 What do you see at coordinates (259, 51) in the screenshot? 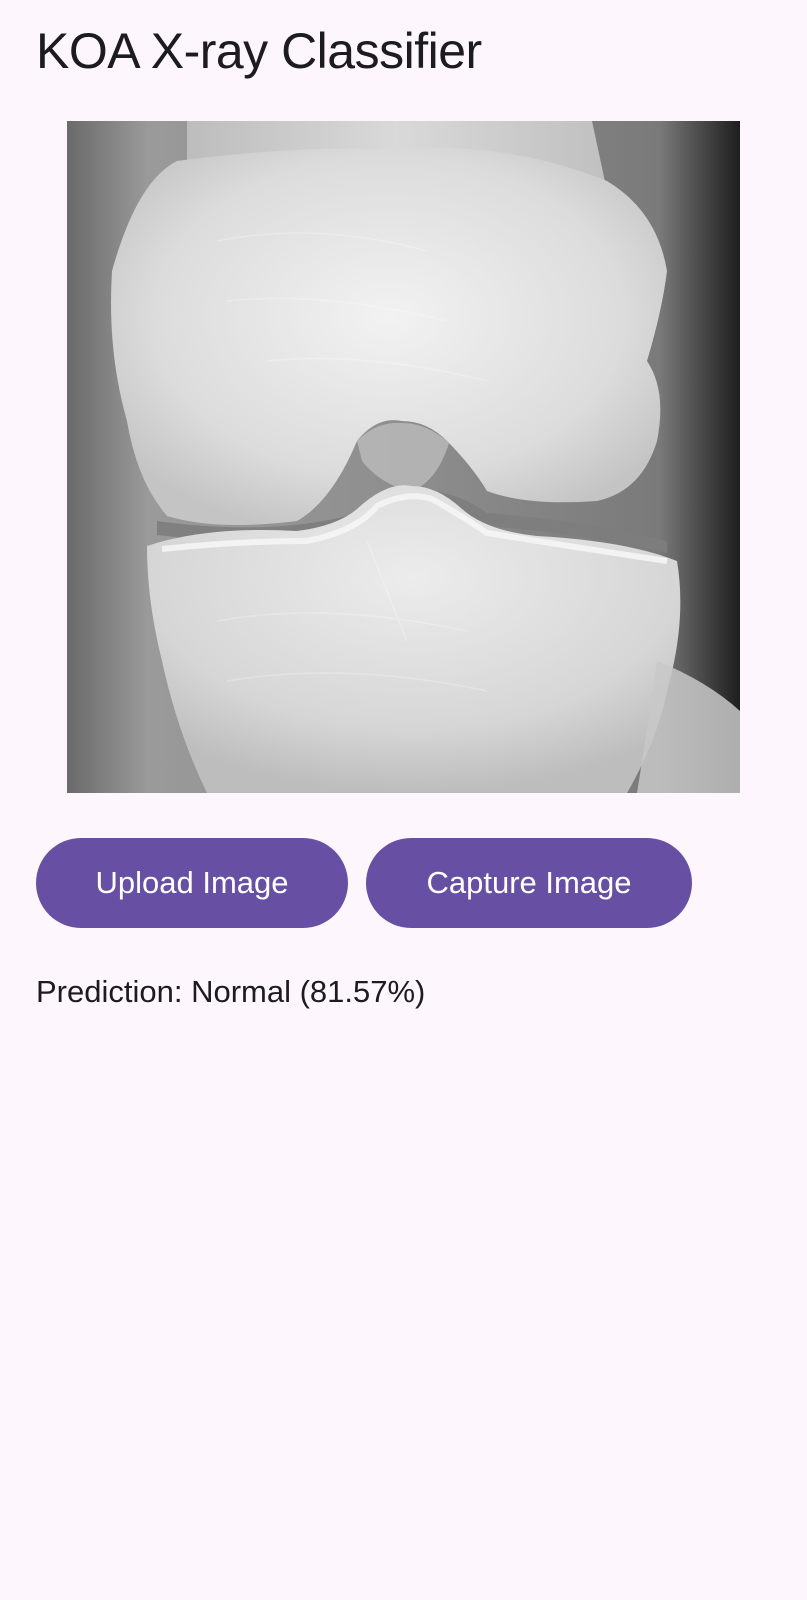
I see `page-title: KOA X-ray Classifier` at bounding box center [259, 51].